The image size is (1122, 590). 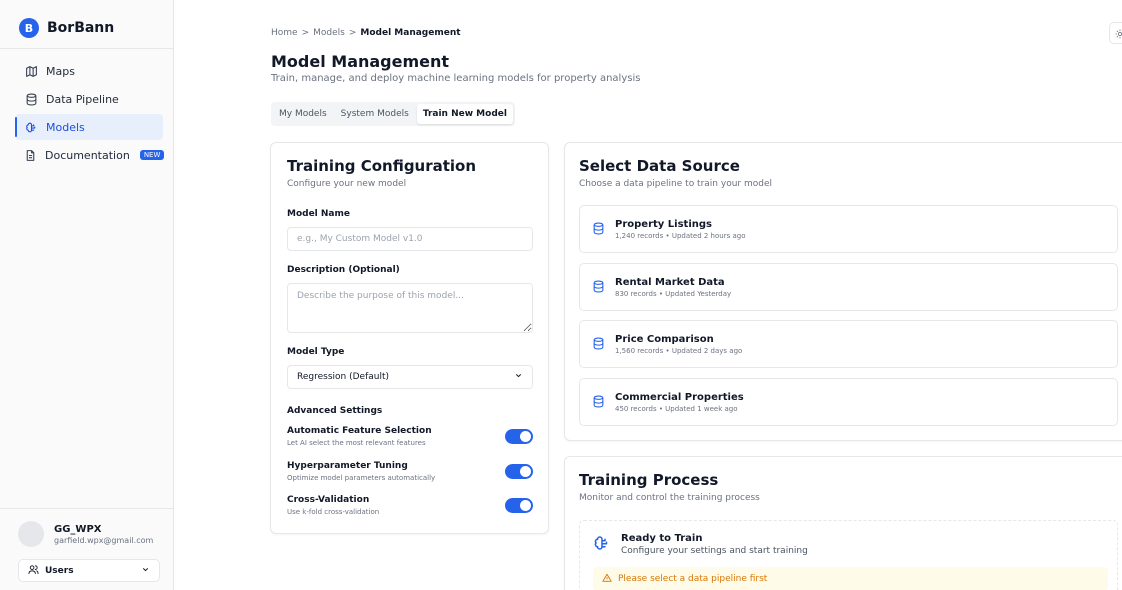 What do you see at coordinates (104, 540) in the screenshot?
I see `user-email: garfield.wpx@gmail.com` at bounding box center [104, 540].